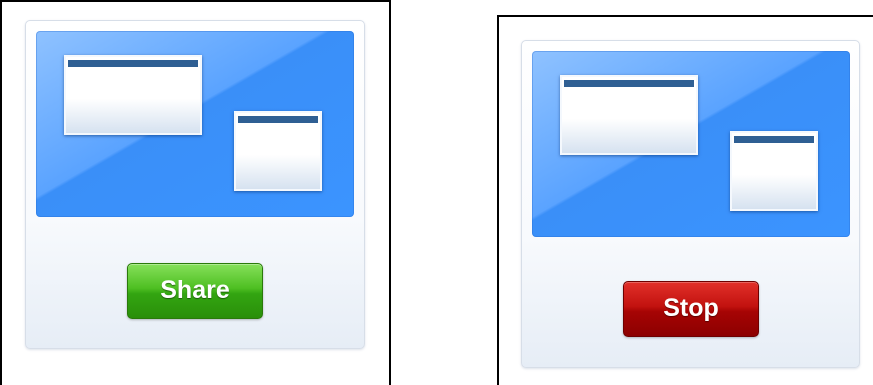 This screenshot has height=385, width=873. I want to click on stop-button: Stop, so click(691, 309).